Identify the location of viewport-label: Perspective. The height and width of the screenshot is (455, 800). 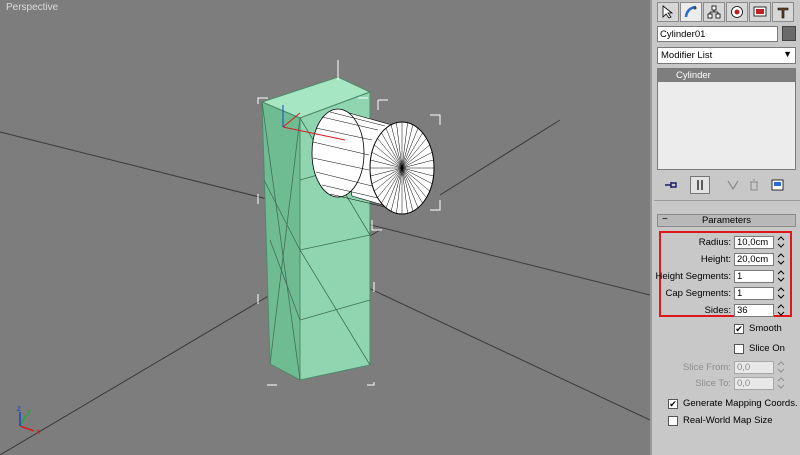
(32, 7).